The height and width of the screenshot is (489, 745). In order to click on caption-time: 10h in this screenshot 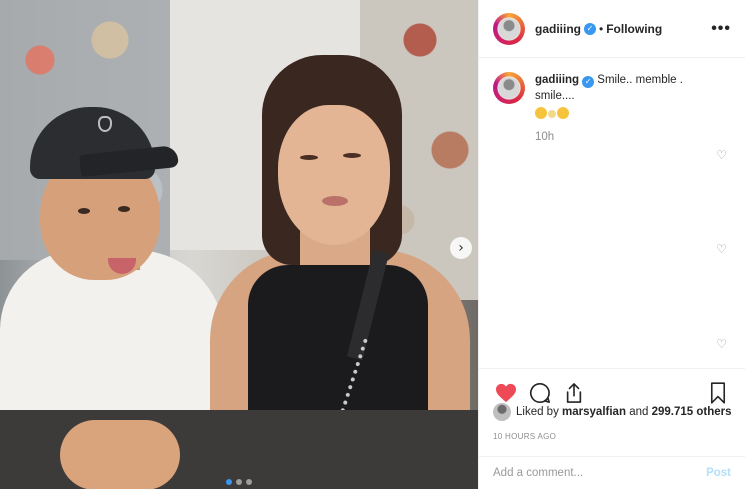, I will do `click(633, 137)`.